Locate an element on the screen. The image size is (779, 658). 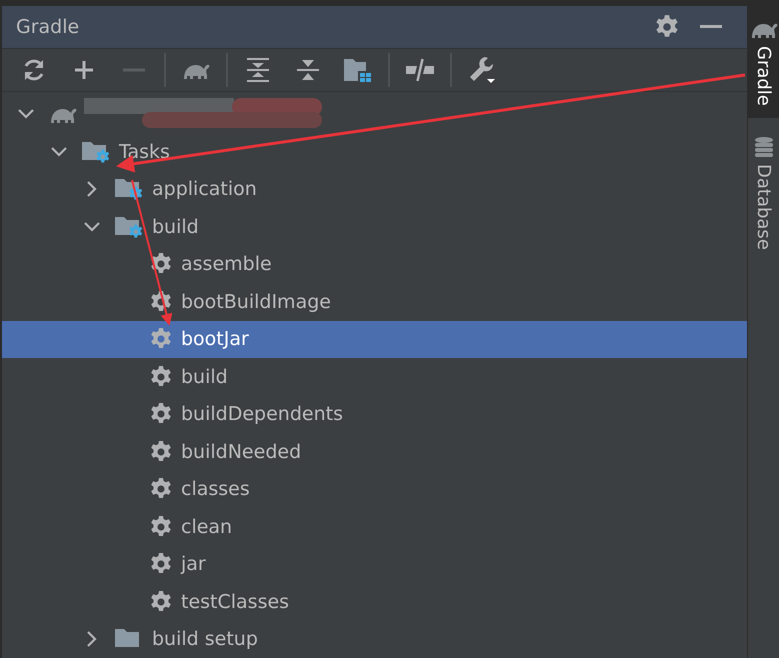
tree-row: buildDependents is located at coordinates (375, 414).